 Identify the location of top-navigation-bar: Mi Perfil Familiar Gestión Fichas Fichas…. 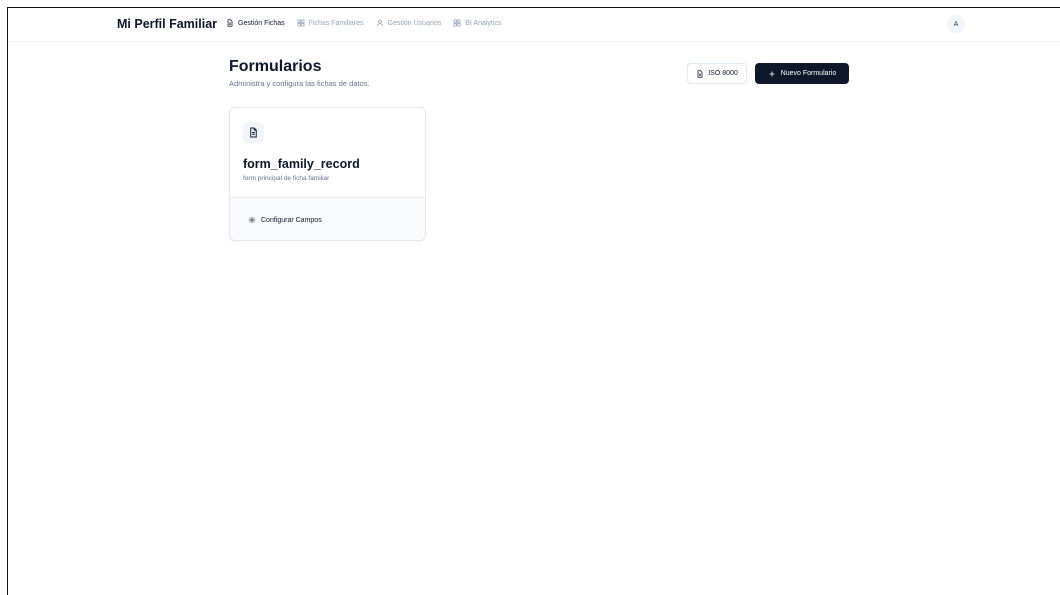
(534, 25).